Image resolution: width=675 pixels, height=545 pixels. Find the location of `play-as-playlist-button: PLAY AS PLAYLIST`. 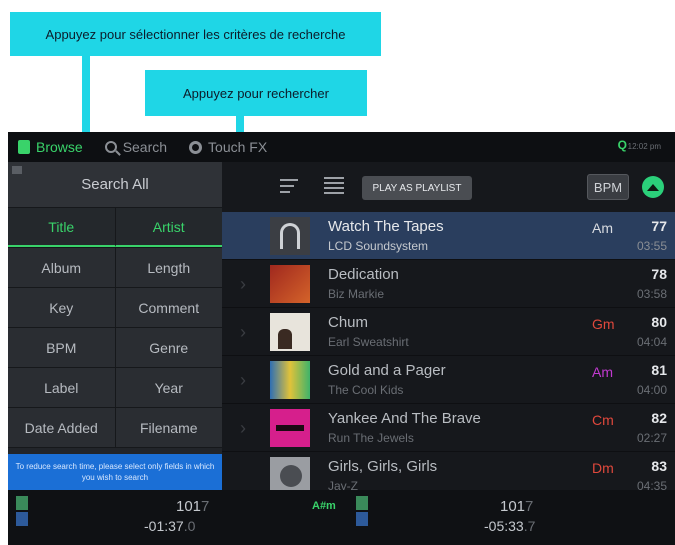

play-as-playlist-button: PLAY AS PLAYLIST is located at coordinates (417, 188).